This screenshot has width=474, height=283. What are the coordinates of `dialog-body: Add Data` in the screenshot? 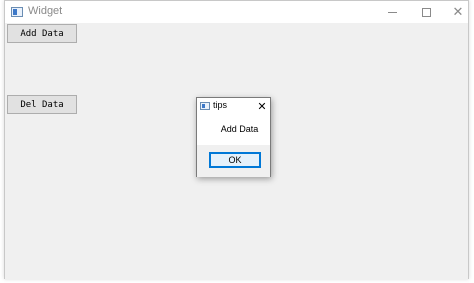 It's located at (233, 130).